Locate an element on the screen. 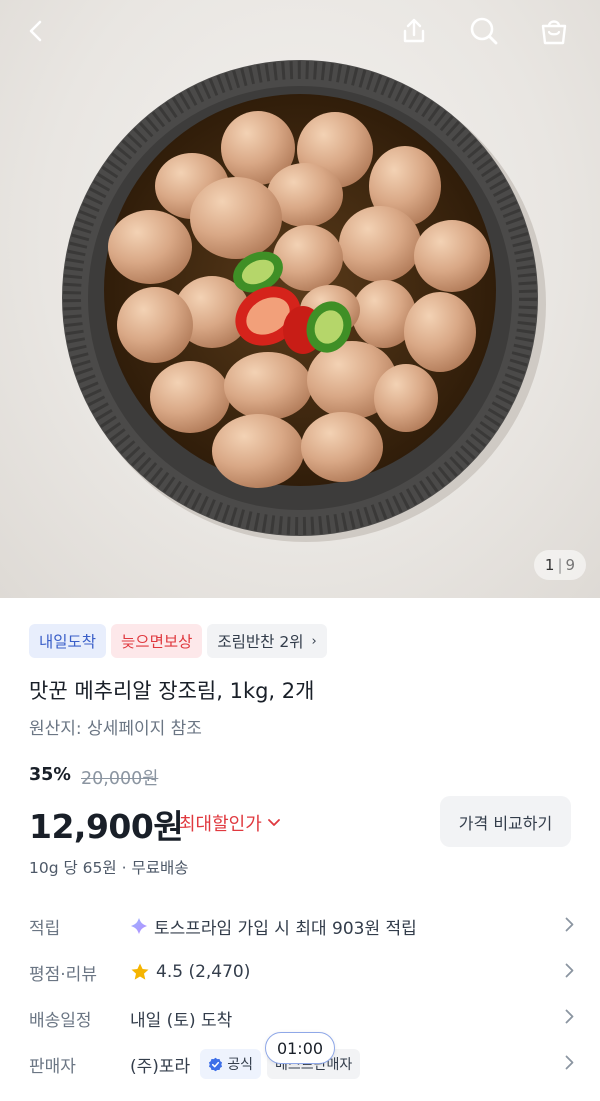  back-button is located at coordinates (37, 31).